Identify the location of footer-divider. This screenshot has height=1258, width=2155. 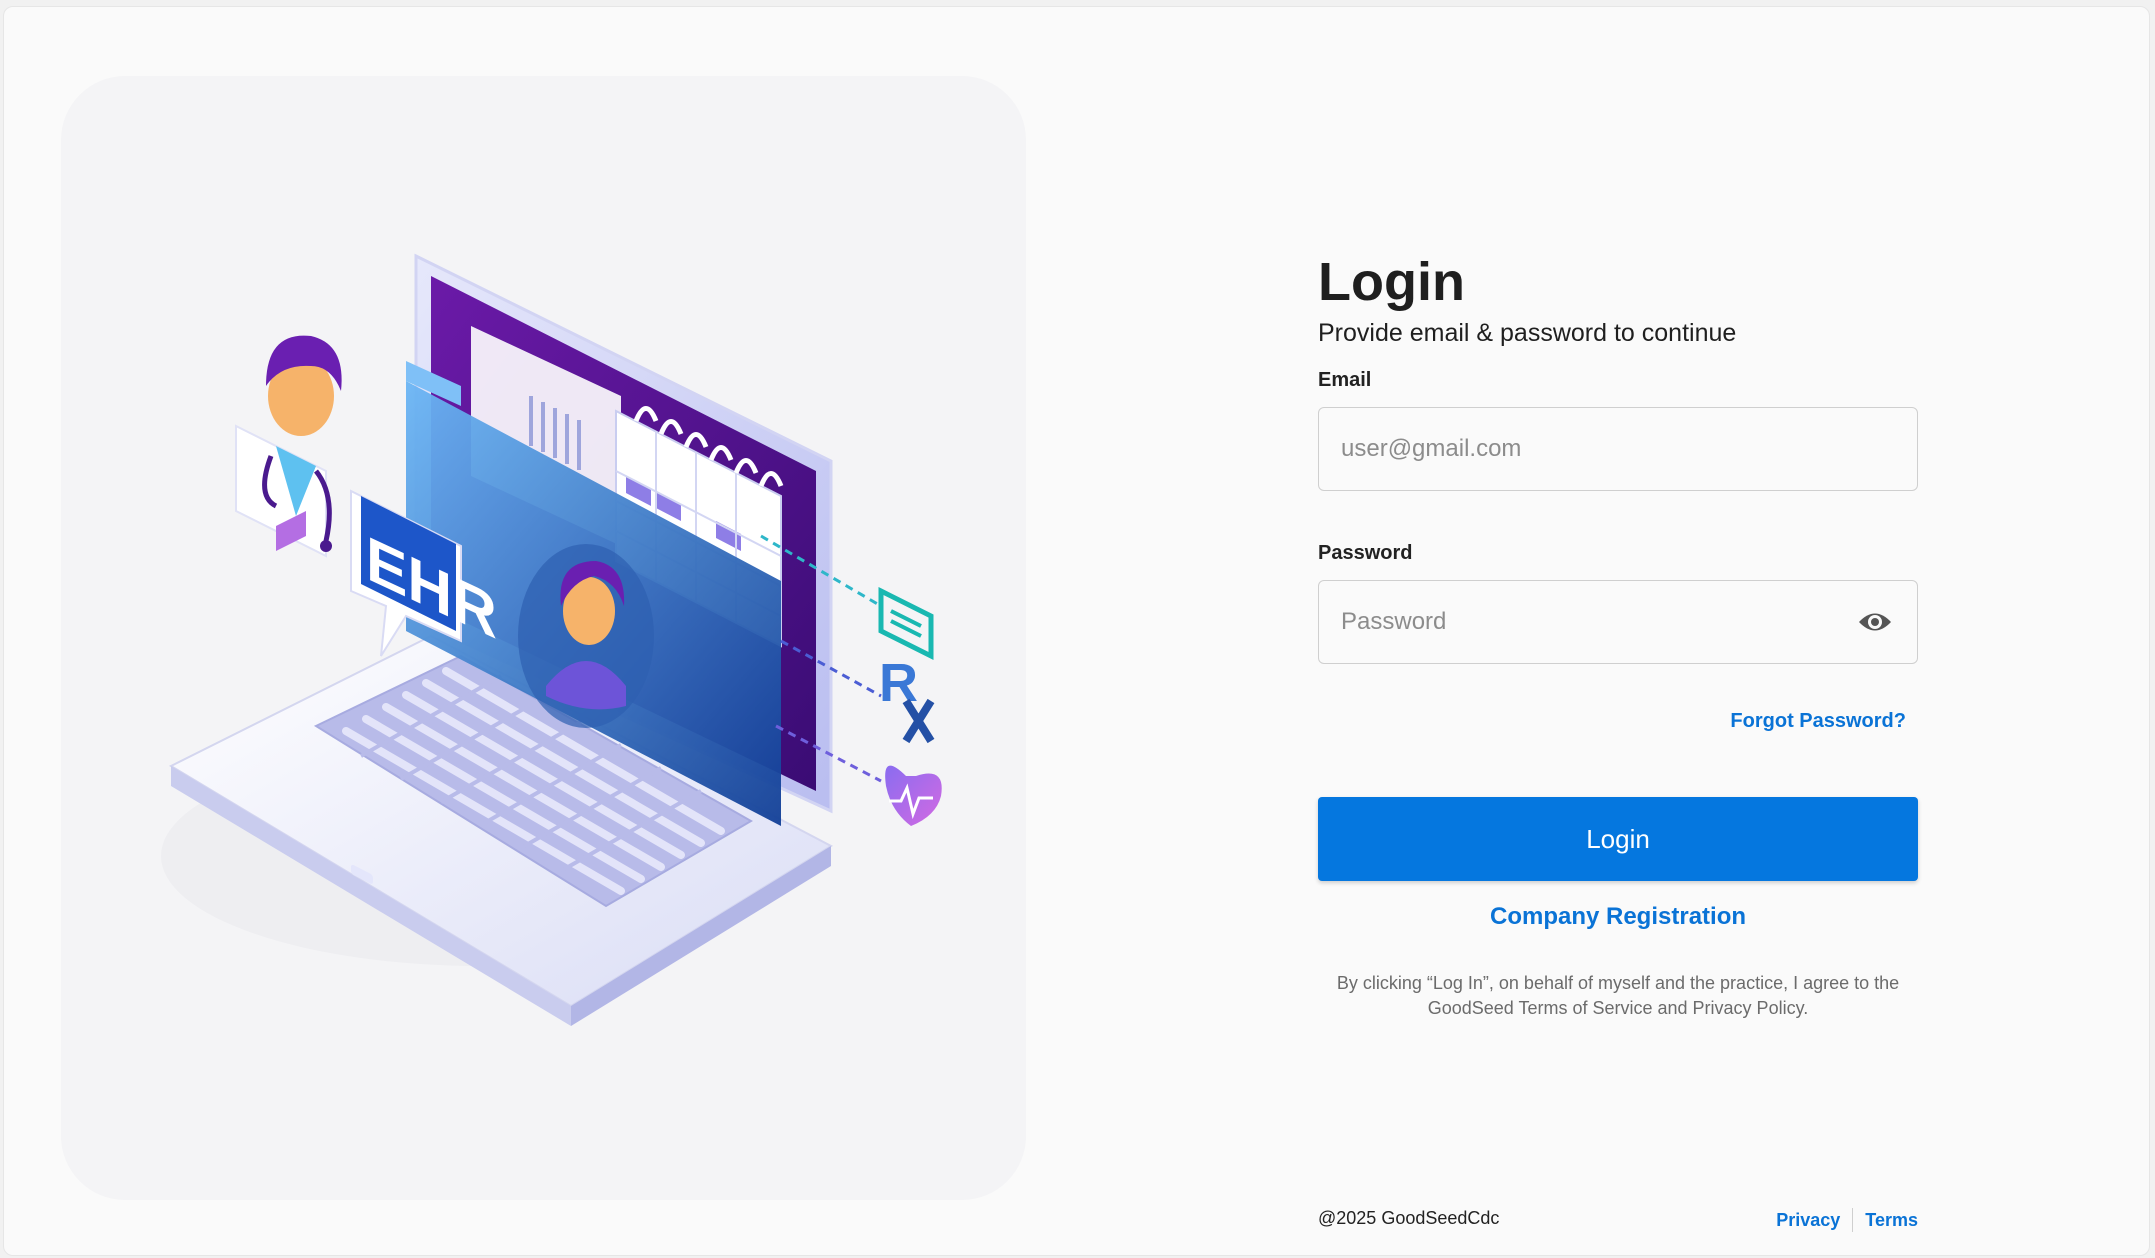
(1853, 1220).